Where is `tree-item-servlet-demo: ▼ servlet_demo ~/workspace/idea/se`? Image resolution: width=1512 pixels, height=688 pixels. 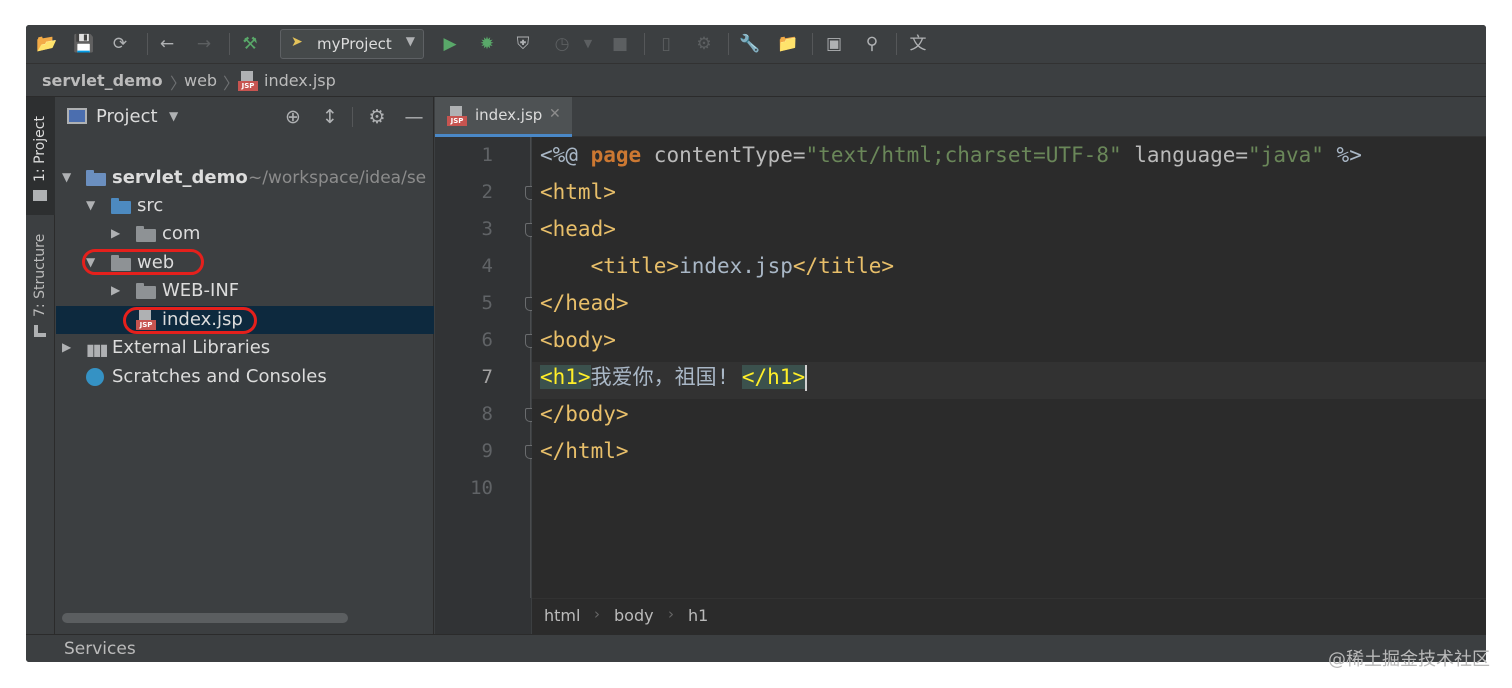 tree-item-servlet-demo: ▼ servlet_demo ~/workspace/idea/se is located at coordinates (245, 178).